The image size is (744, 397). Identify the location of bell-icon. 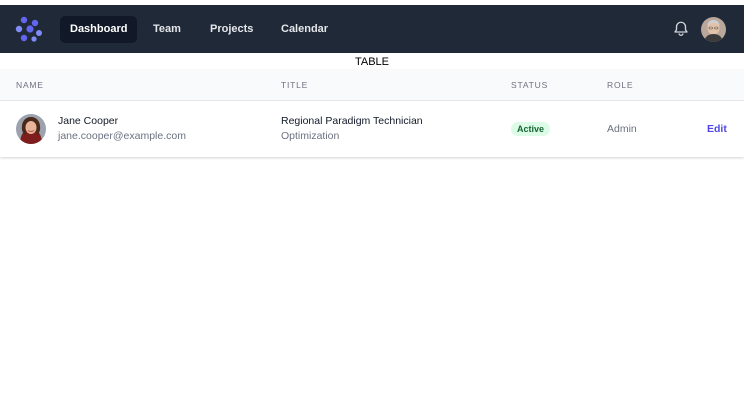
(681, 29).